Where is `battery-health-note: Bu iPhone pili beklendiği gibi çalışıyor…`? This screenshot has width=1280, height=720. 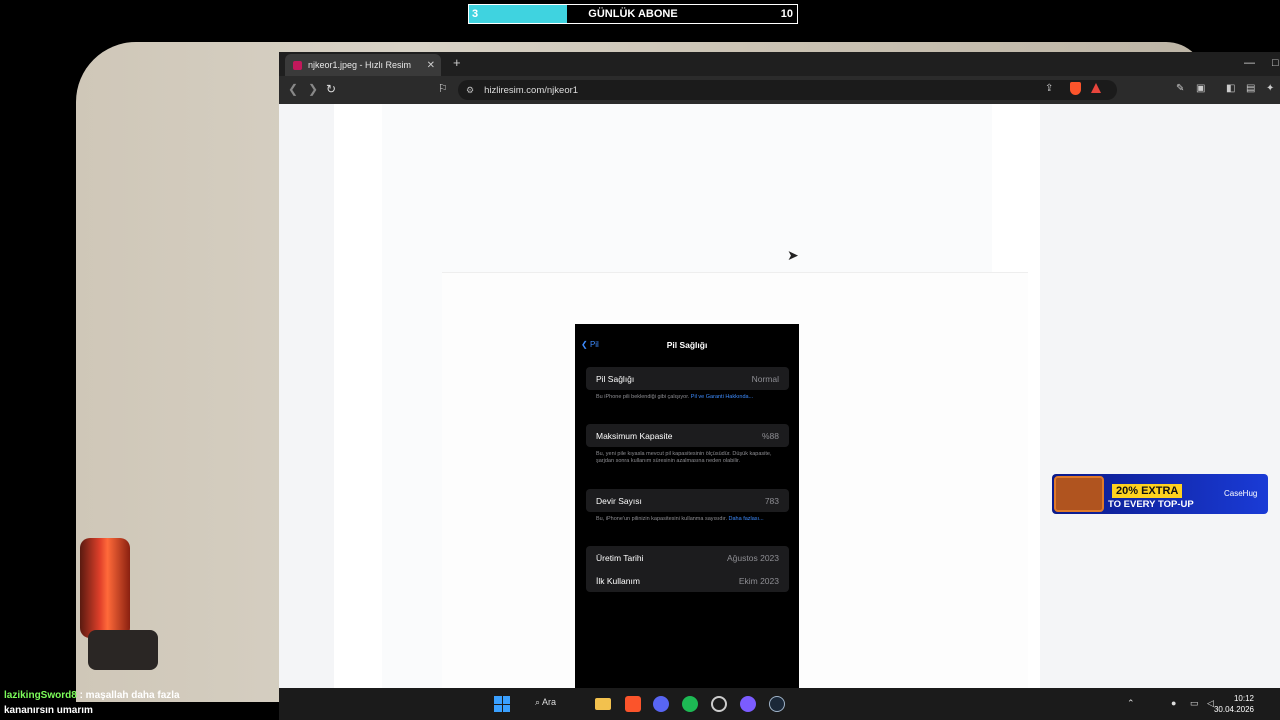
battery-health-note: Bu iPhone pili beklendiği gibi çalışıyor… is located at coordinates (686, 397).